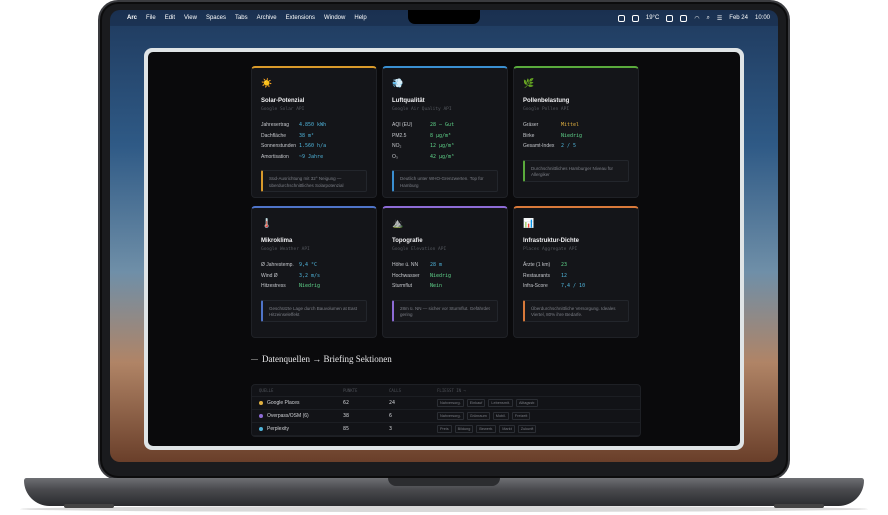 This screenshot has height=515, width=888. Describe the element at coordinates (487, 429) in the screenshot. I see `source-tags: Preis Bildung Bewerb. Markt Zukunft` at that location.